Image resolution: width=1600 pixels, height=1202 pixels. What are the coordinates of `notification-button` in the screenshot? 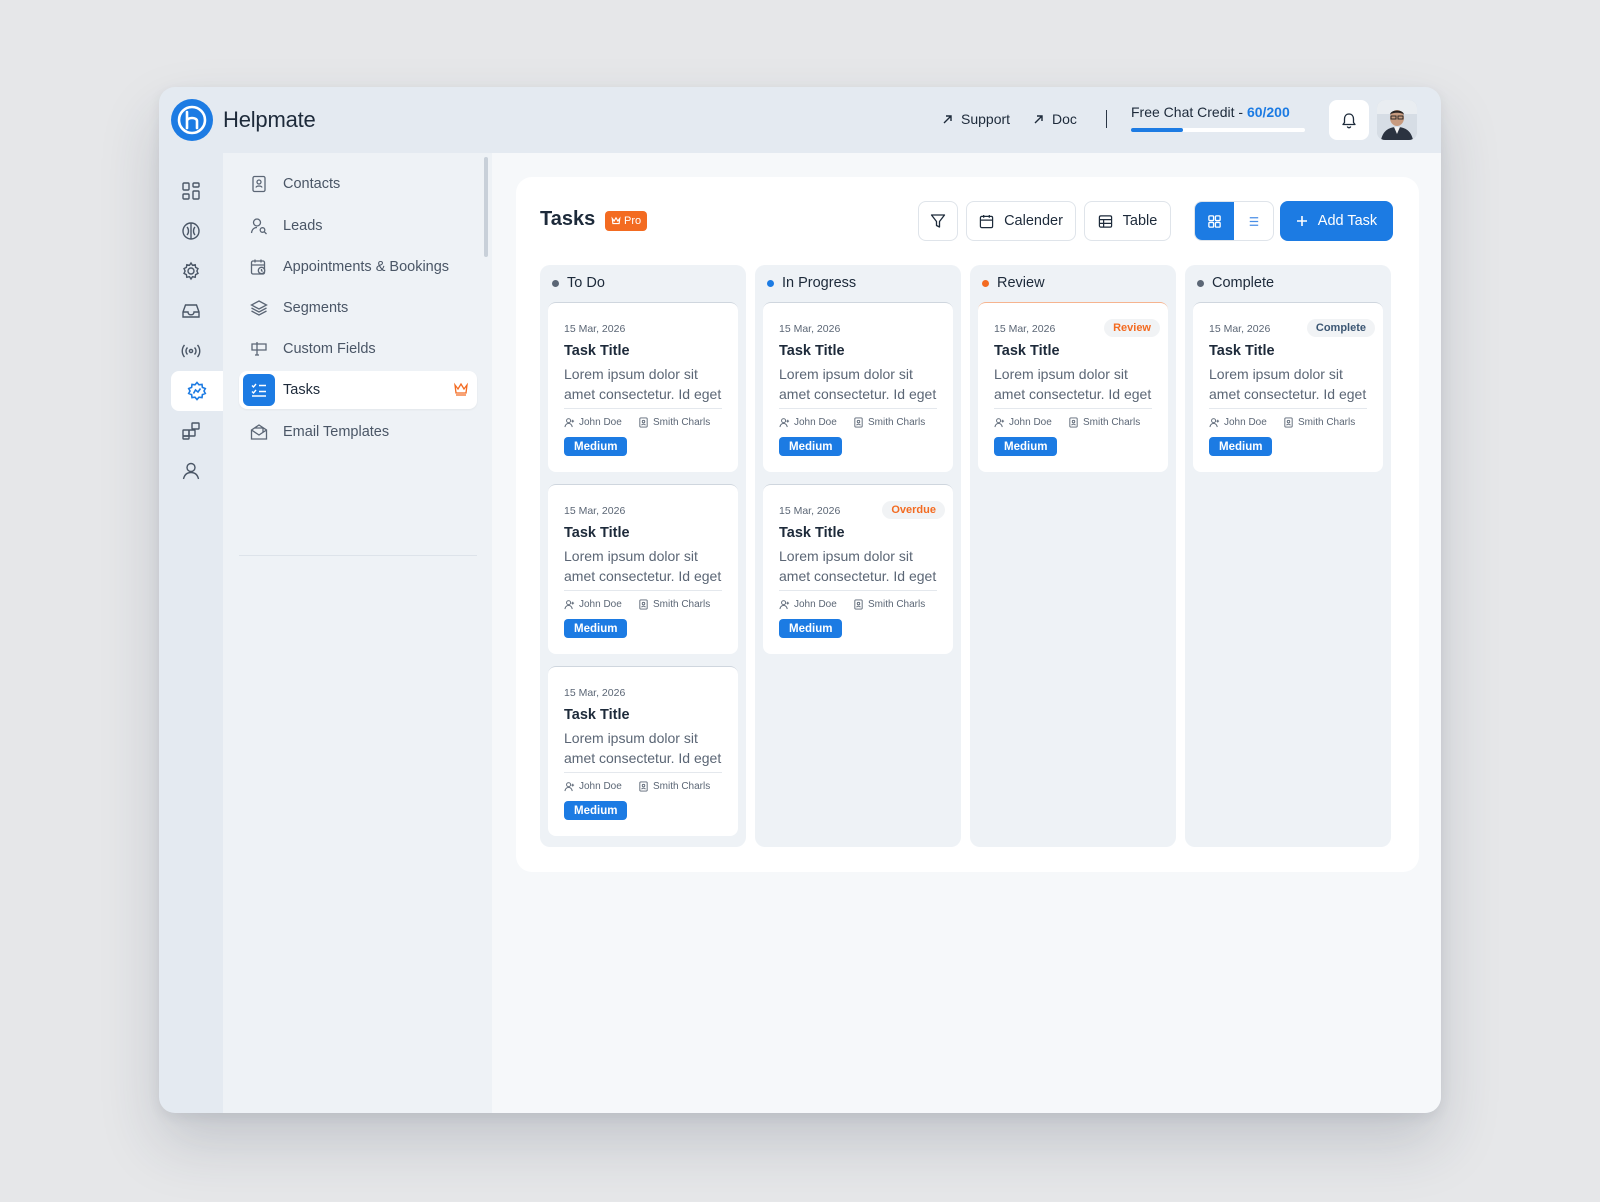 It's located at (1349, 120).